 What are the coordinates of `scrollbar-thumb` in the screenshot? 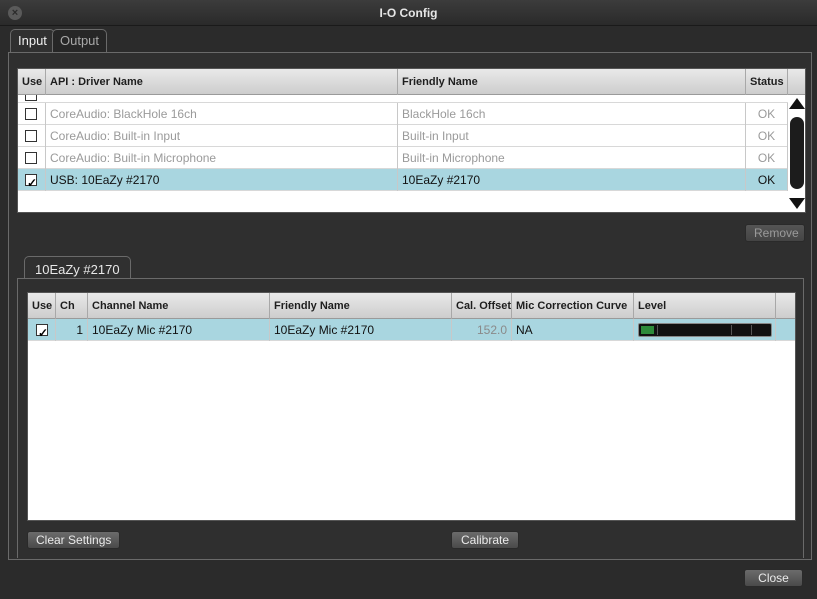 It's located at (797, 153).